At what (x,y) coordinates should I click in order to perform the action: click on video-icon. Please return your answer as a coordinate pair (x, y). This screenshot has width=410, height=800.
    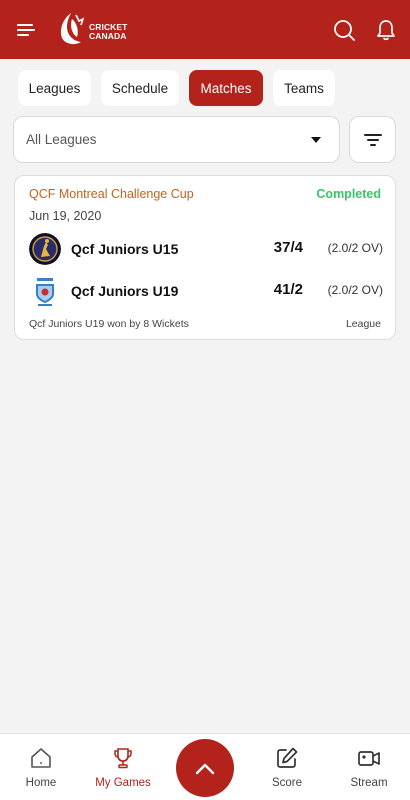
    Looking at the image, I should click on (369, 758).